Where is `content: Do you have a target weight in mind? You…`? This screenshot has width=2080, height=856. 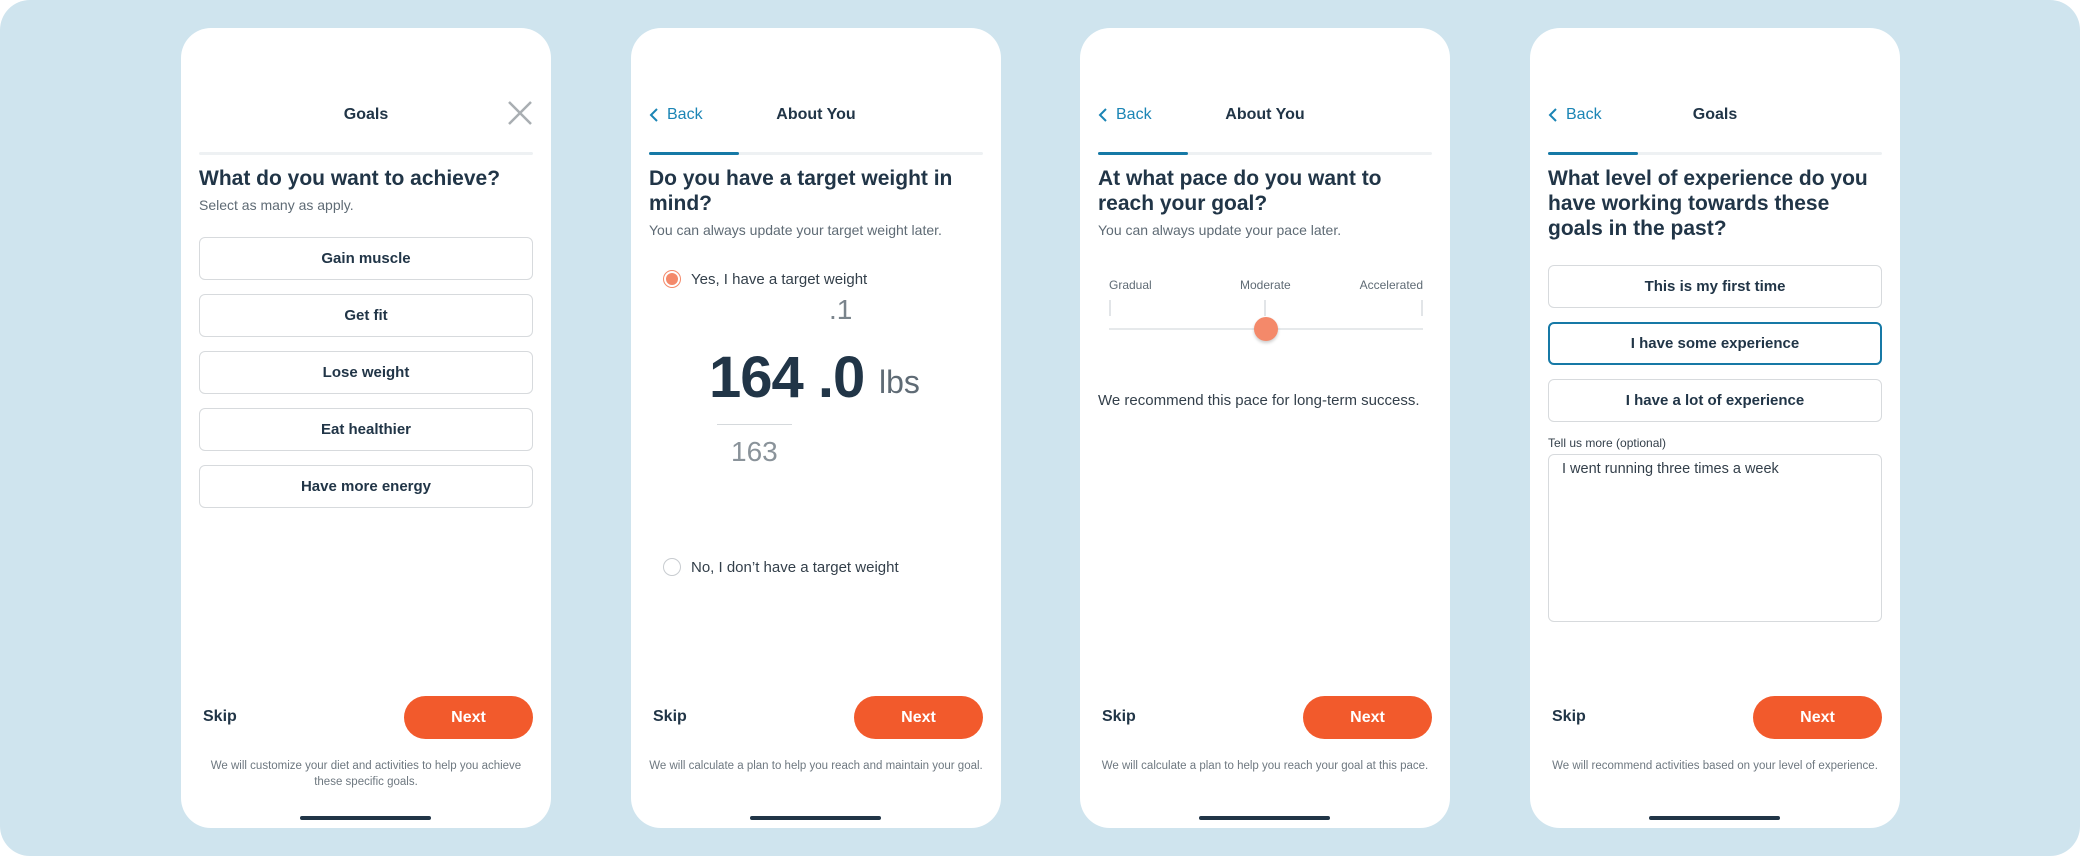 content: Do you have a target weight in mind? You… is located at coordinates (816, 371).